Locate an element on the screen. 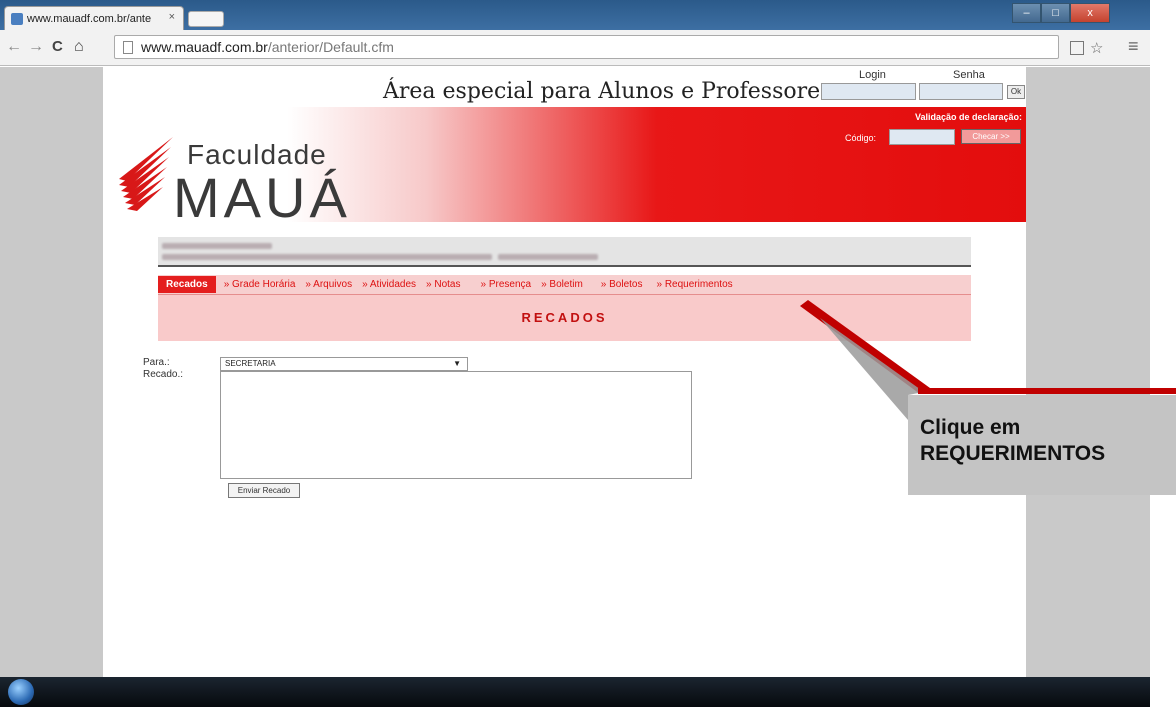  nav-arquivos: » Arquivos is located at coordinates (328, 284).